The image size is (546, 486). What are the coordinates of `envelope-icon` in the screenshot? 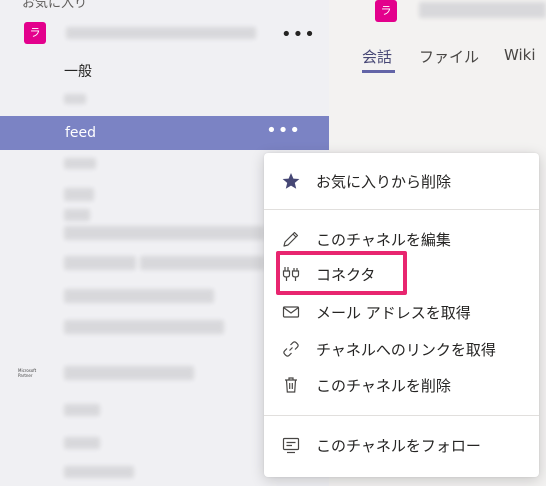 It's located at (291, 312).